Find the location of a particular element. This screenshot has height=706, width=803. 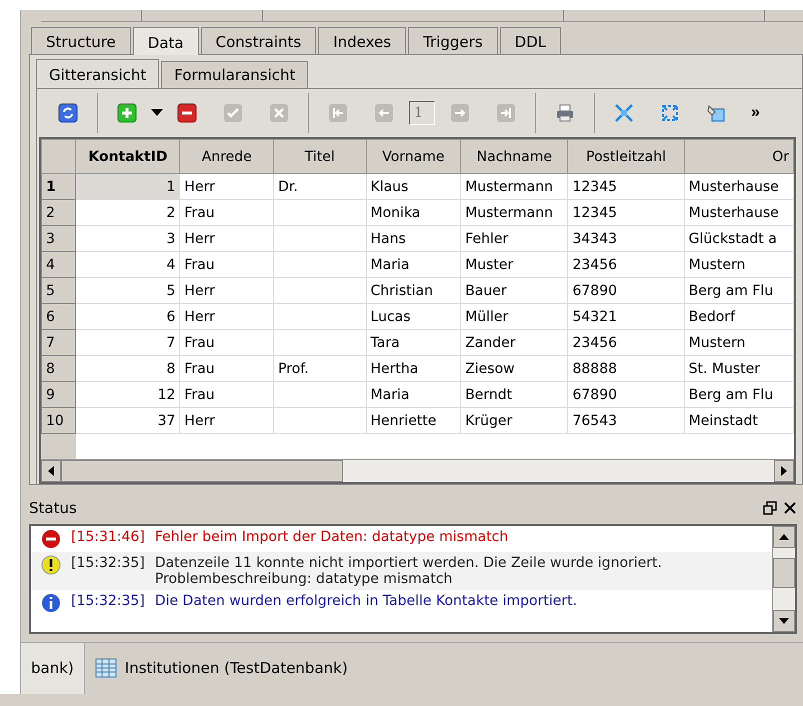

table-cell: Berg am Flu is located at coordinates (739, 291).